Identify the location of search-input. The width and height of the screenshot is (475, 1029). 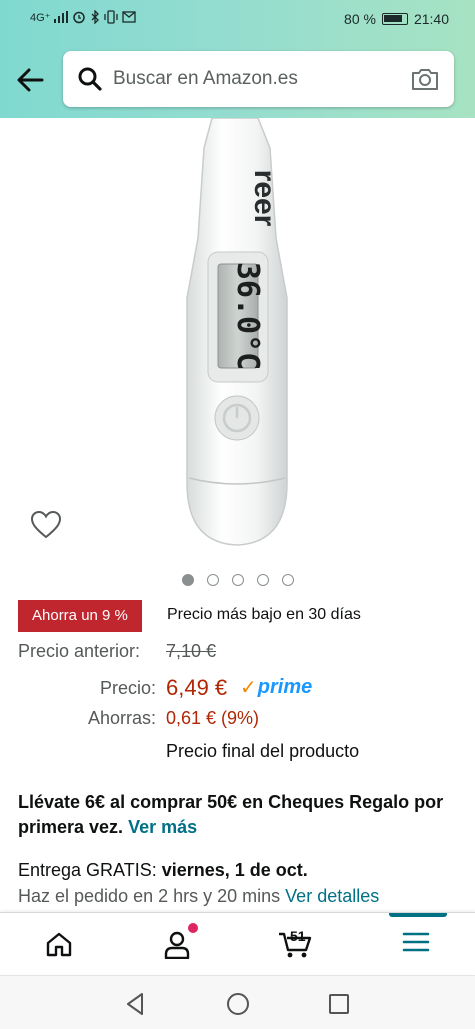
(253, 79).